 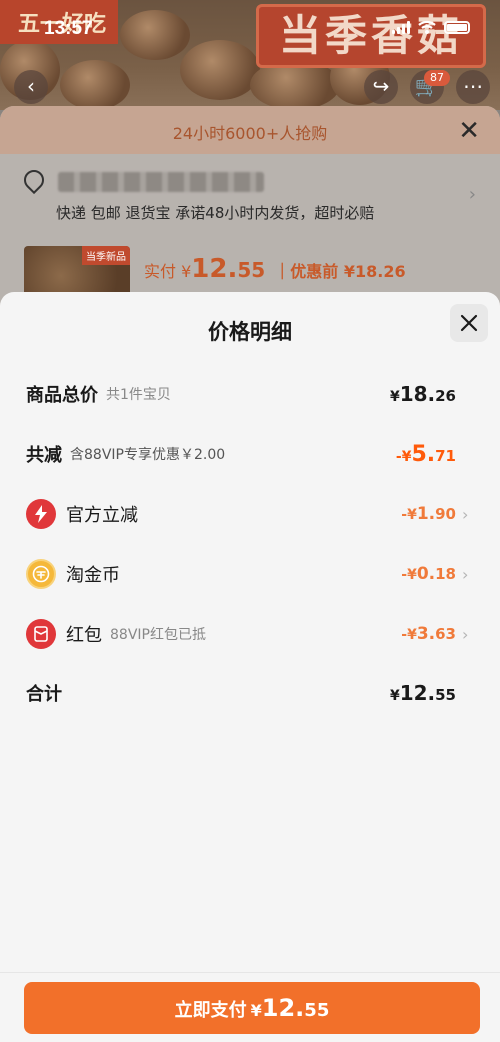 What do you see at coordinates (148, 455) in the screenshot?
I see `row-sub: 含88VIP专享优惠￥2.00` at bounding box center [148, 455].